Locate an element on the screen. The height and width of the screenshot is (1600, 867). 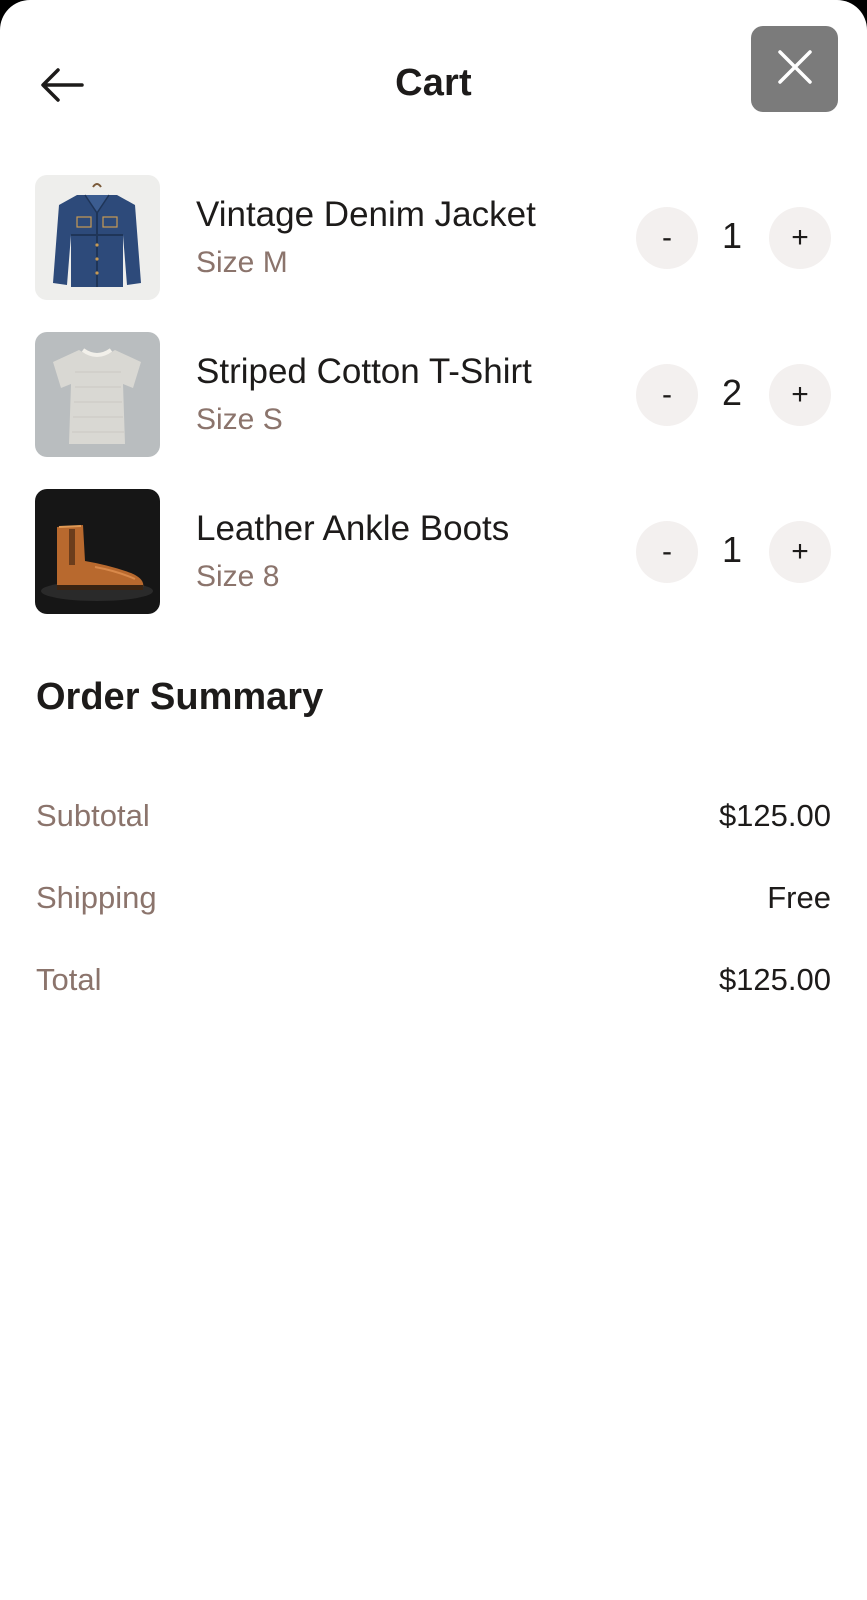
t-shirt-image is located at coordinates (97, 394).